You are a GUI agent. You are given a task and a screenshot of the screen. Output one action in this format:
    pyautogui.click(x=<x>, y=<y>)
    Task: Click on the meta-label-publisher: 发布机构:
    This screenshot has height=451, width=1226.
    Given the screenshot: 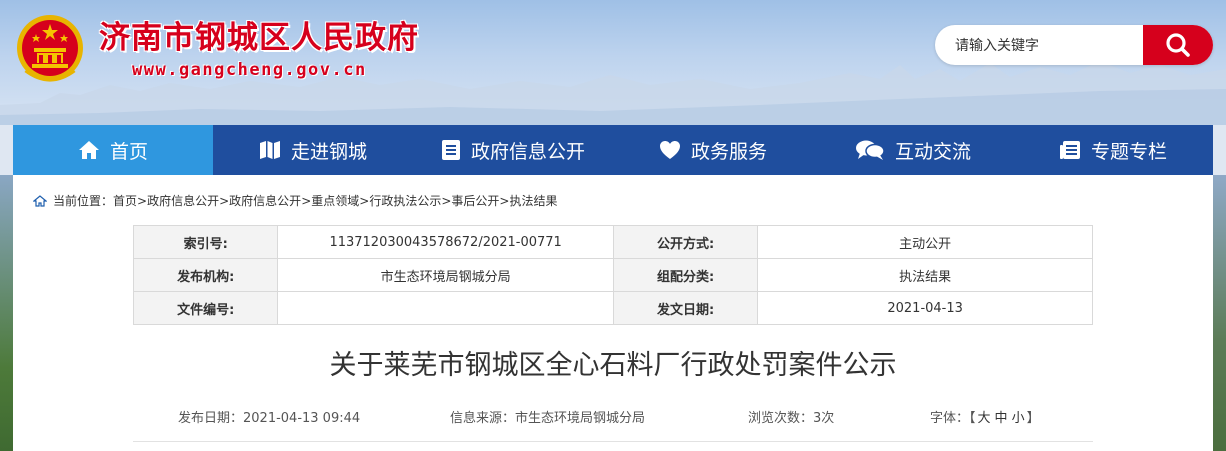 What is the action you would take?
    pyautogui.click(x=205, y=275)
    